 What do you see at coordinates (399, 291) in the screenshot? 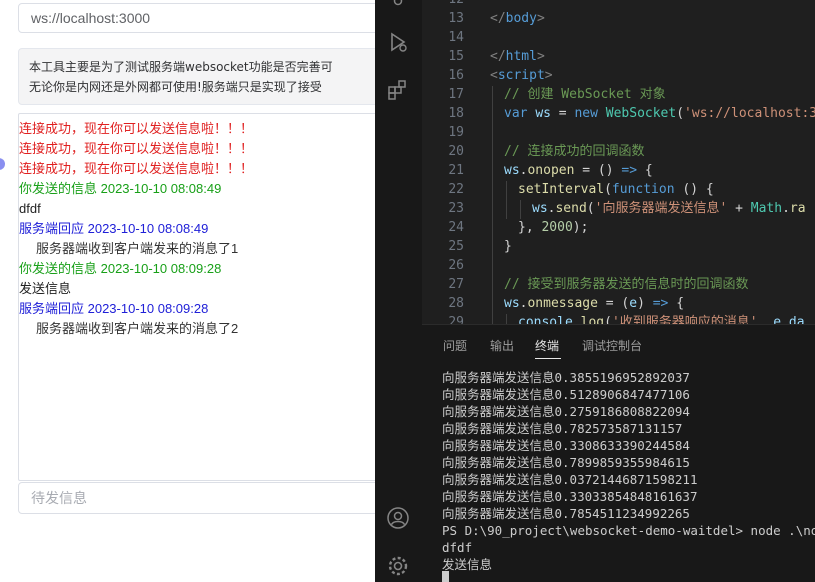
I see `activity-bar` at bounding box center [399, 291].